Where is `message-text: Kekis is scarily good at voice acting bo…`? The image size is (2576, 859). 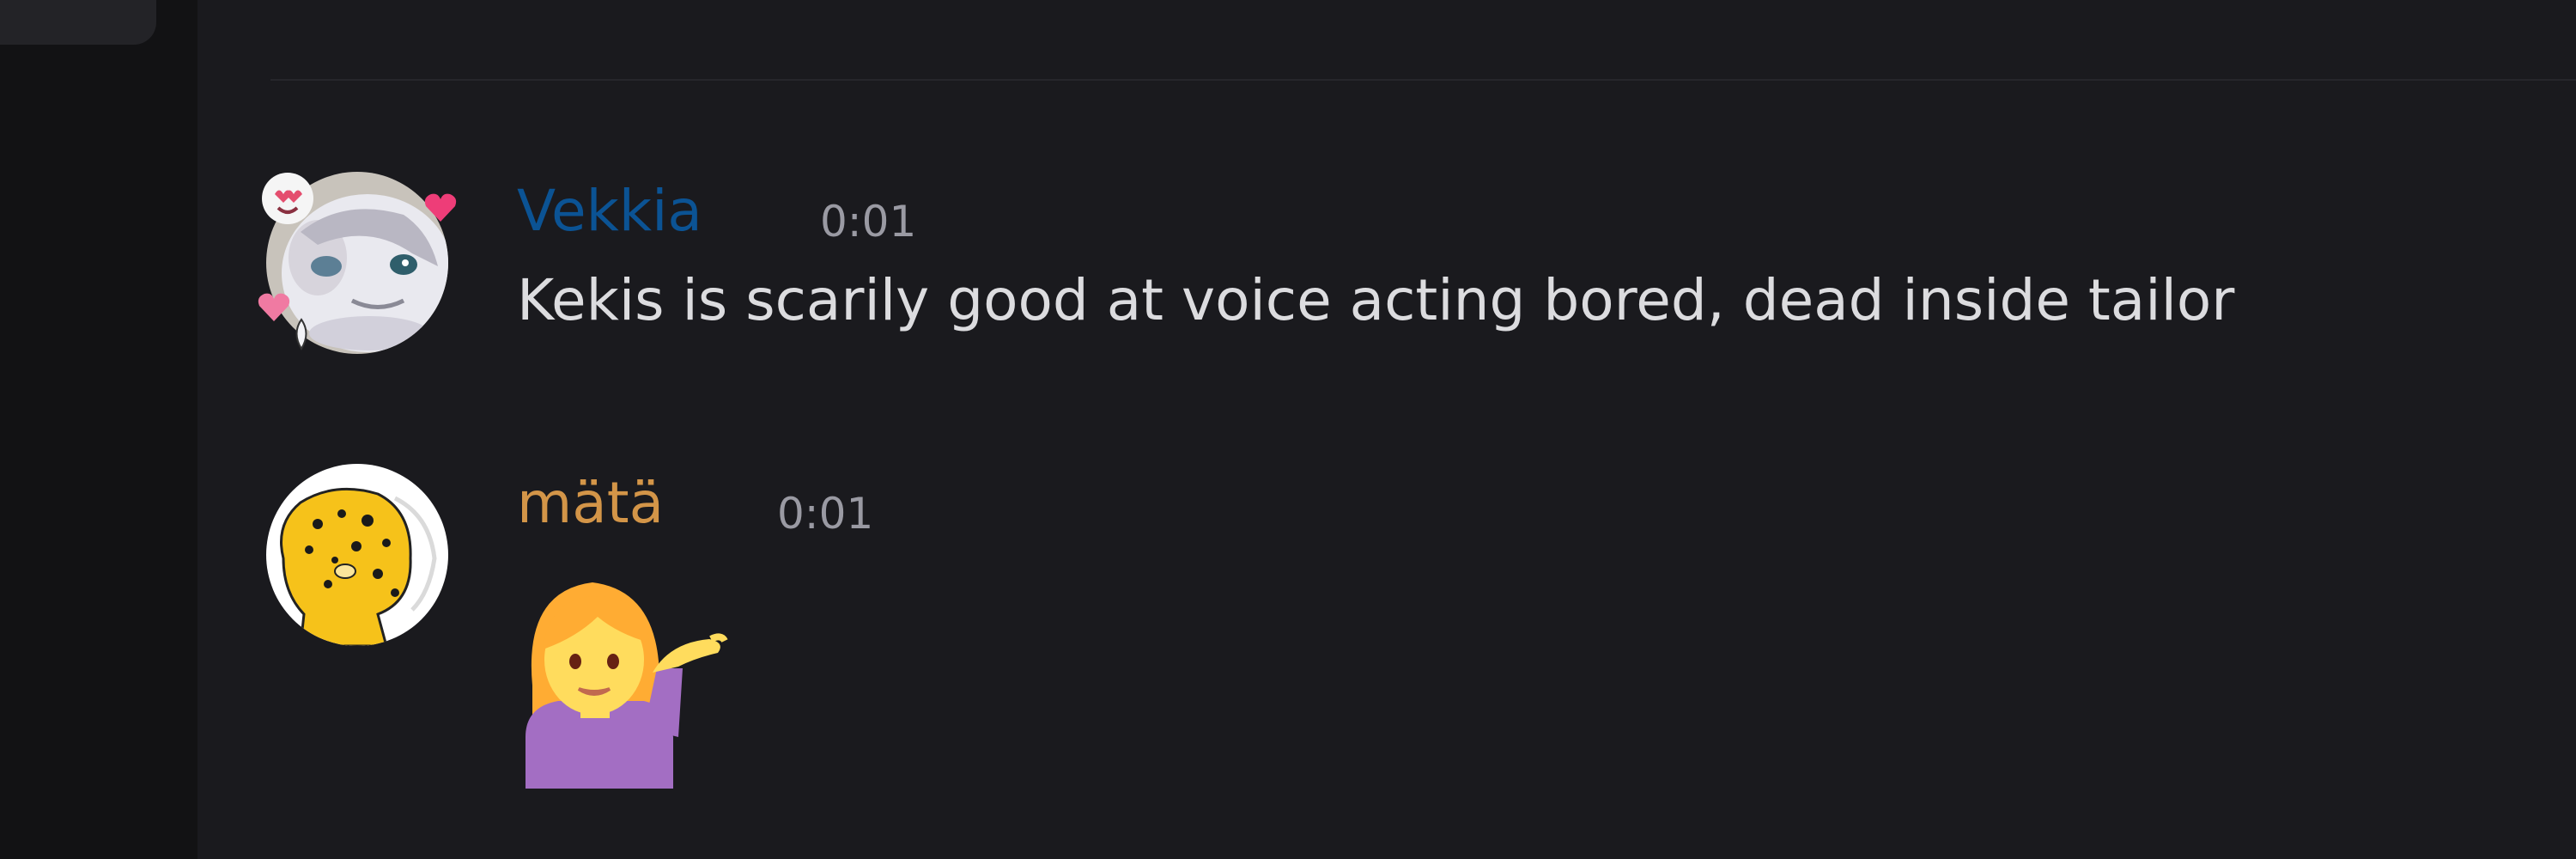 message-text: Kekis is scarily good at voice acting bo… is located at coordinates (1376, 300).